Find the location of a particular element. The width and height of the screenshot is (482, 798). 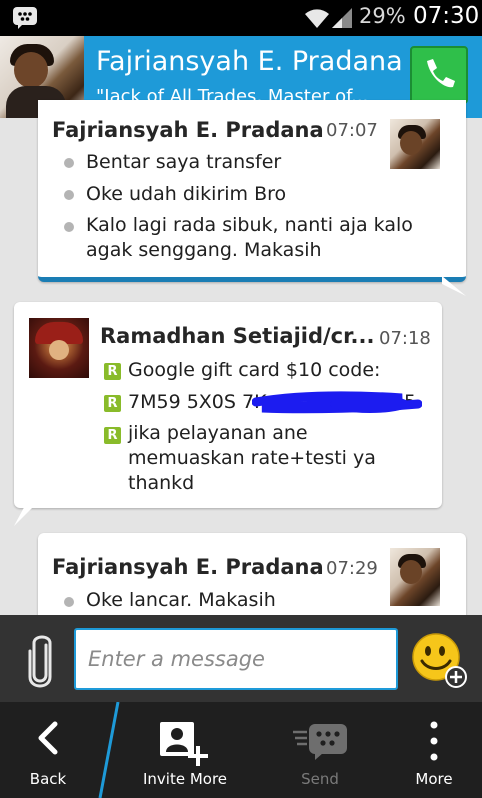

message-line: Oke lancar. Makasih is located at coordinates (181, 600).